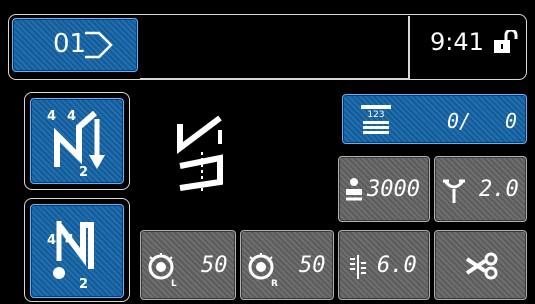  I want to click on stitch-length-button: 2.0, so click(480, 189).